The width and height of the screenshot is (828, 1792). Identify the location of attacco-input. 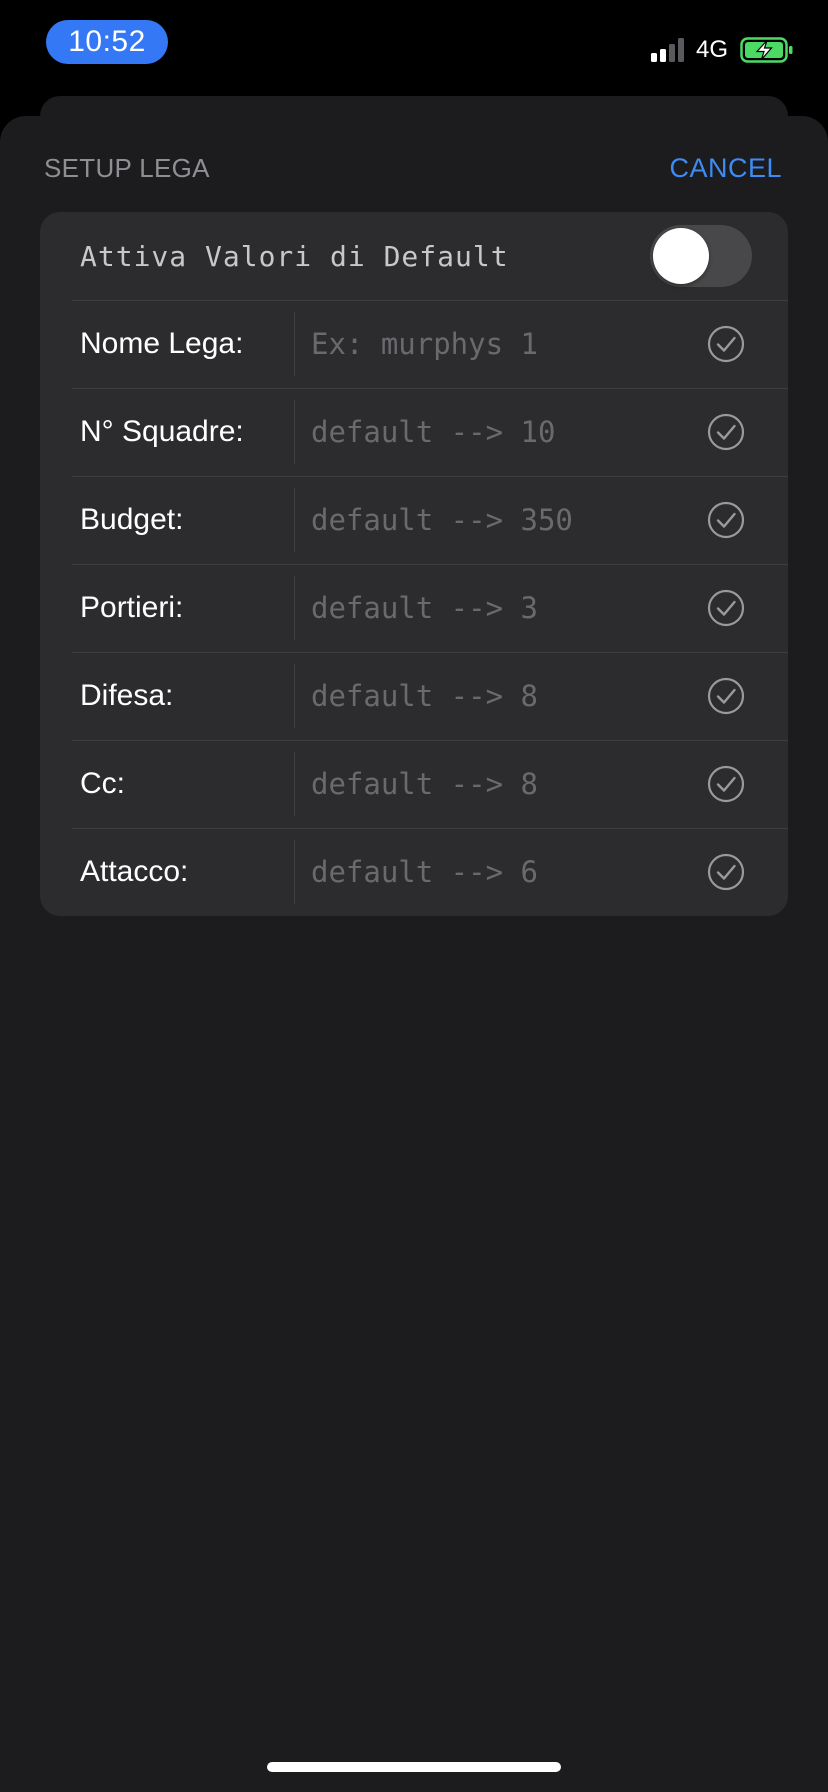
(503, 872).